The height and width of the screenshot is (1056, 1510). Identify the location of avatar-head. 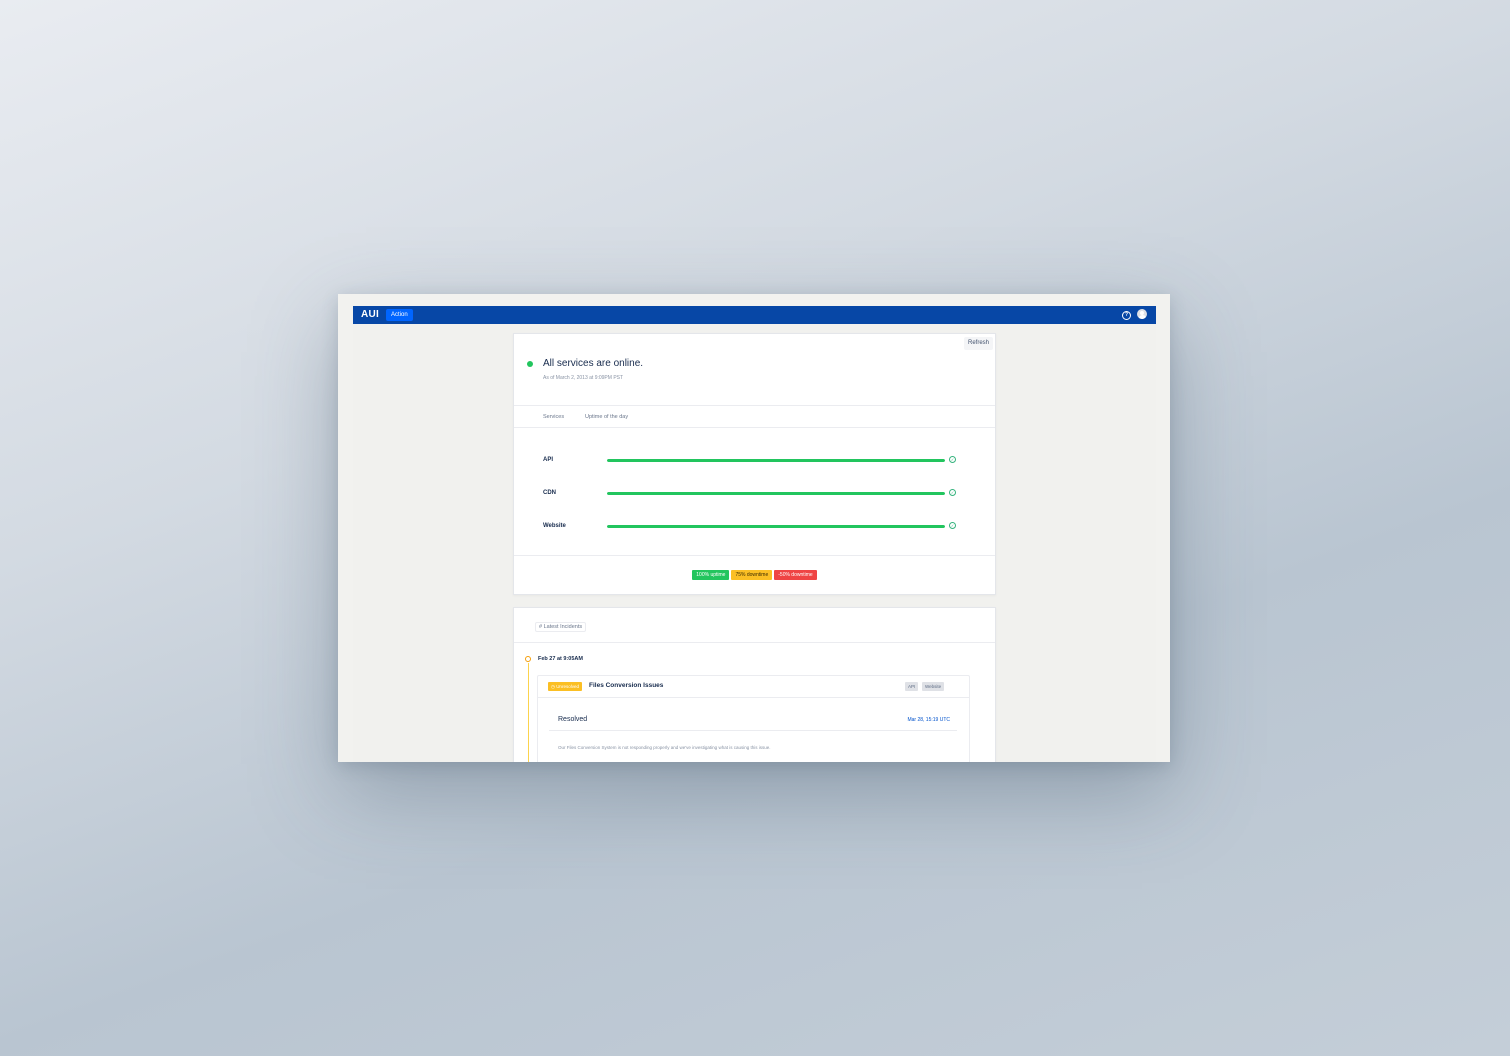
(1142, 312).